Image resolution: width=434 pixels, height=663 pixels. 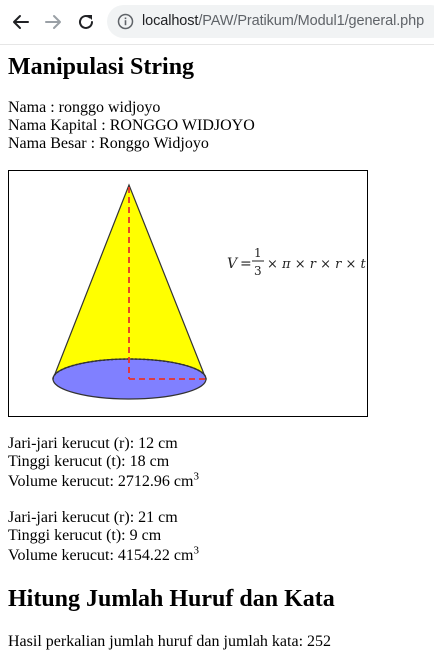 I want to click on kerucut2-volume: Volume kerucut: 4154.22 cm3, so click(x=103, y=554).